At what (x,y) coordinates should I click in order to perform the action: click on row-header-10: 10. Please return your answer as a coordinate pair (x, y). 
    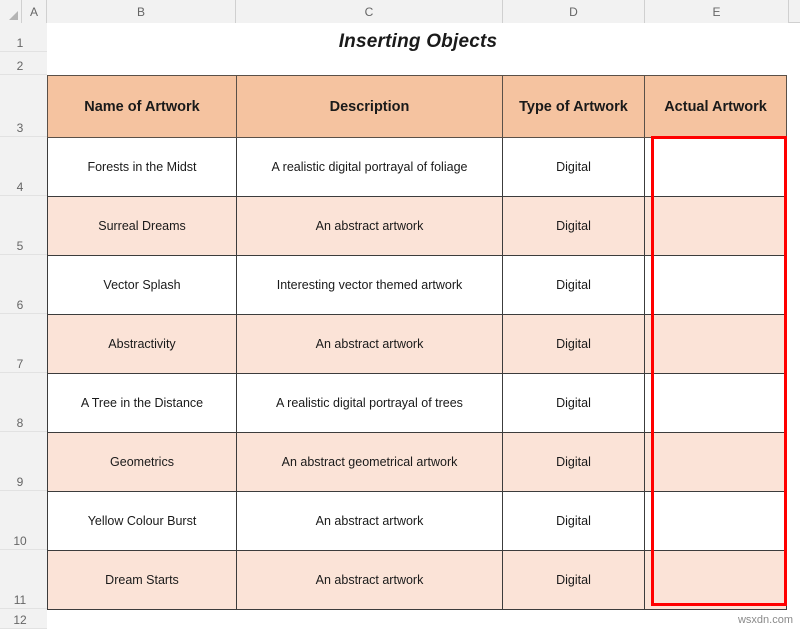
    Looking at the image, I should click on (23, 520).